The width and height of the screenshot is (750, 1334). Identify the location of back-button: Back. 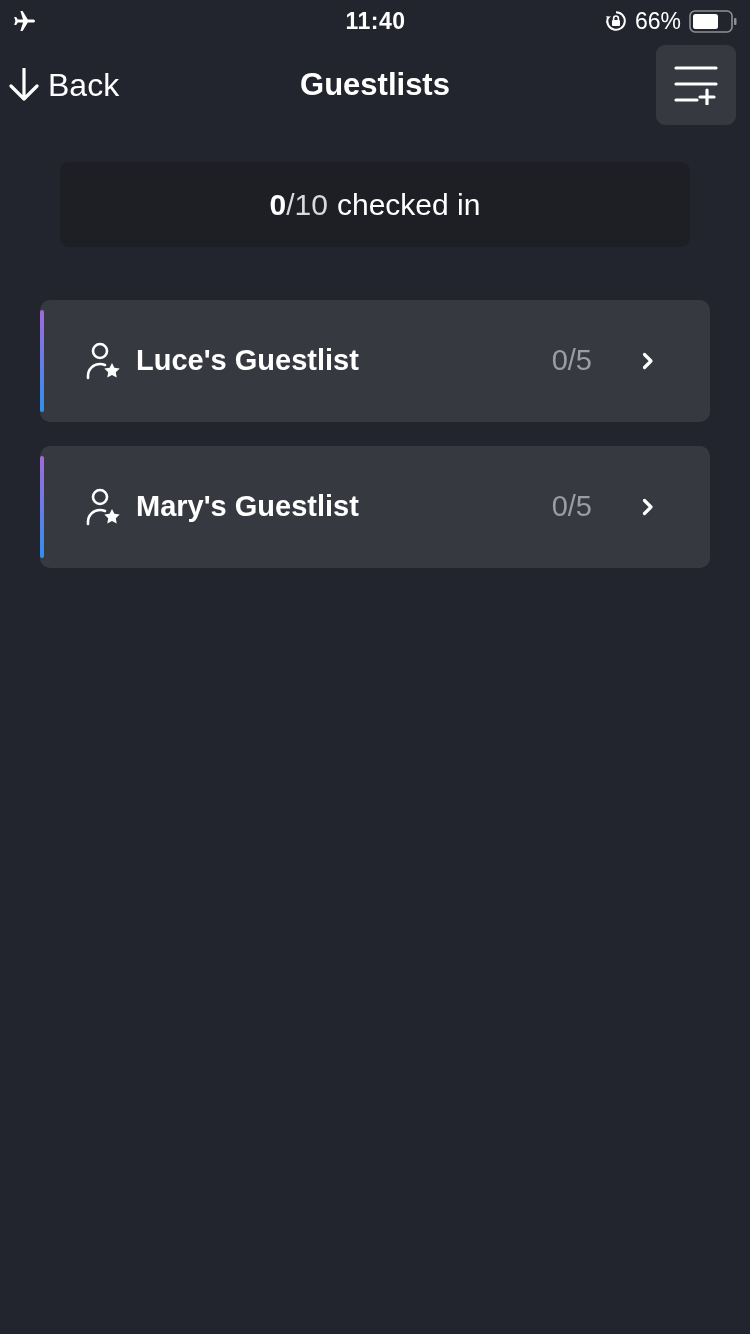
(64, 85).